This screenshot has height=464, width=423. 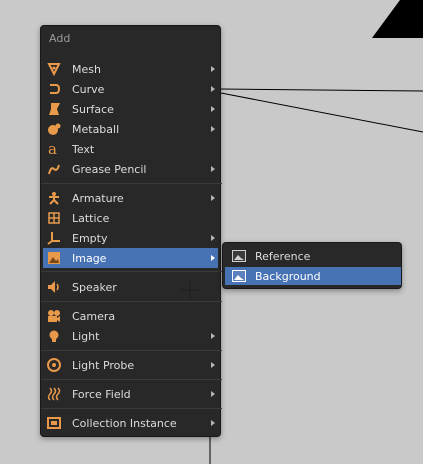 What do you see at coordinates (54, 258) in the screenshot?
I see `image-icon` at bounding box center [54, 258].